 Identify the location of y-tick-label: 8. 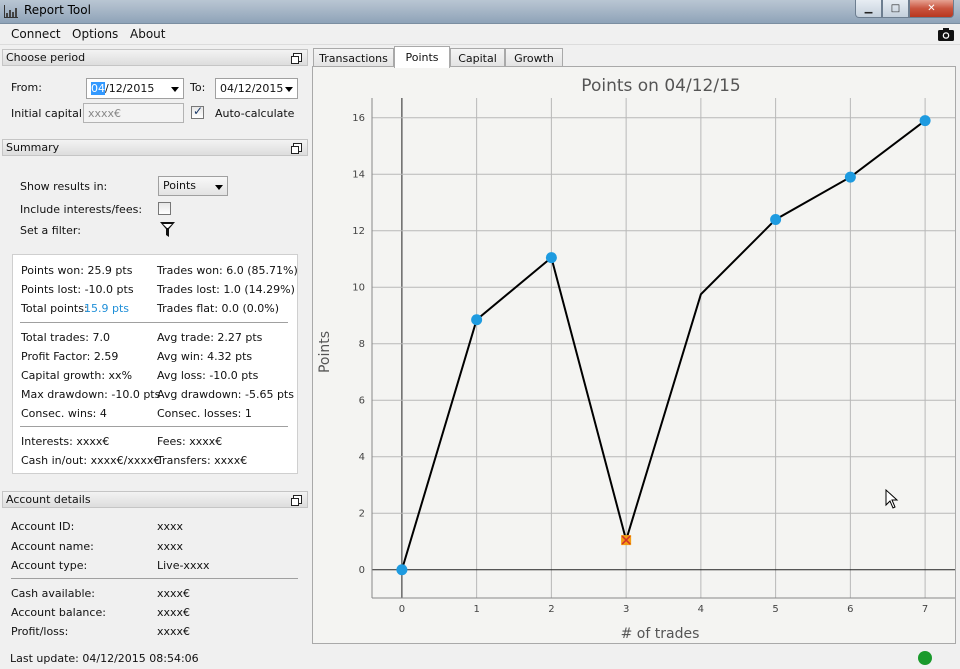
(362, 344).